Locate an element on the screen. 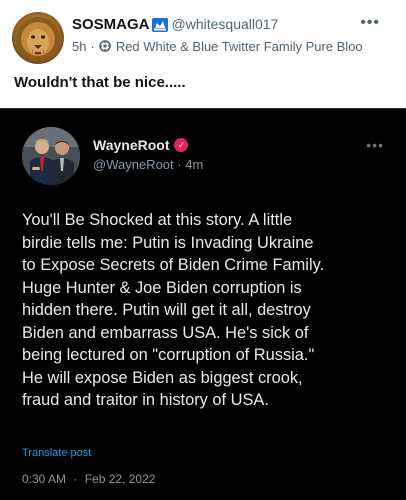  community-icon is located at coordinates (105, 46).